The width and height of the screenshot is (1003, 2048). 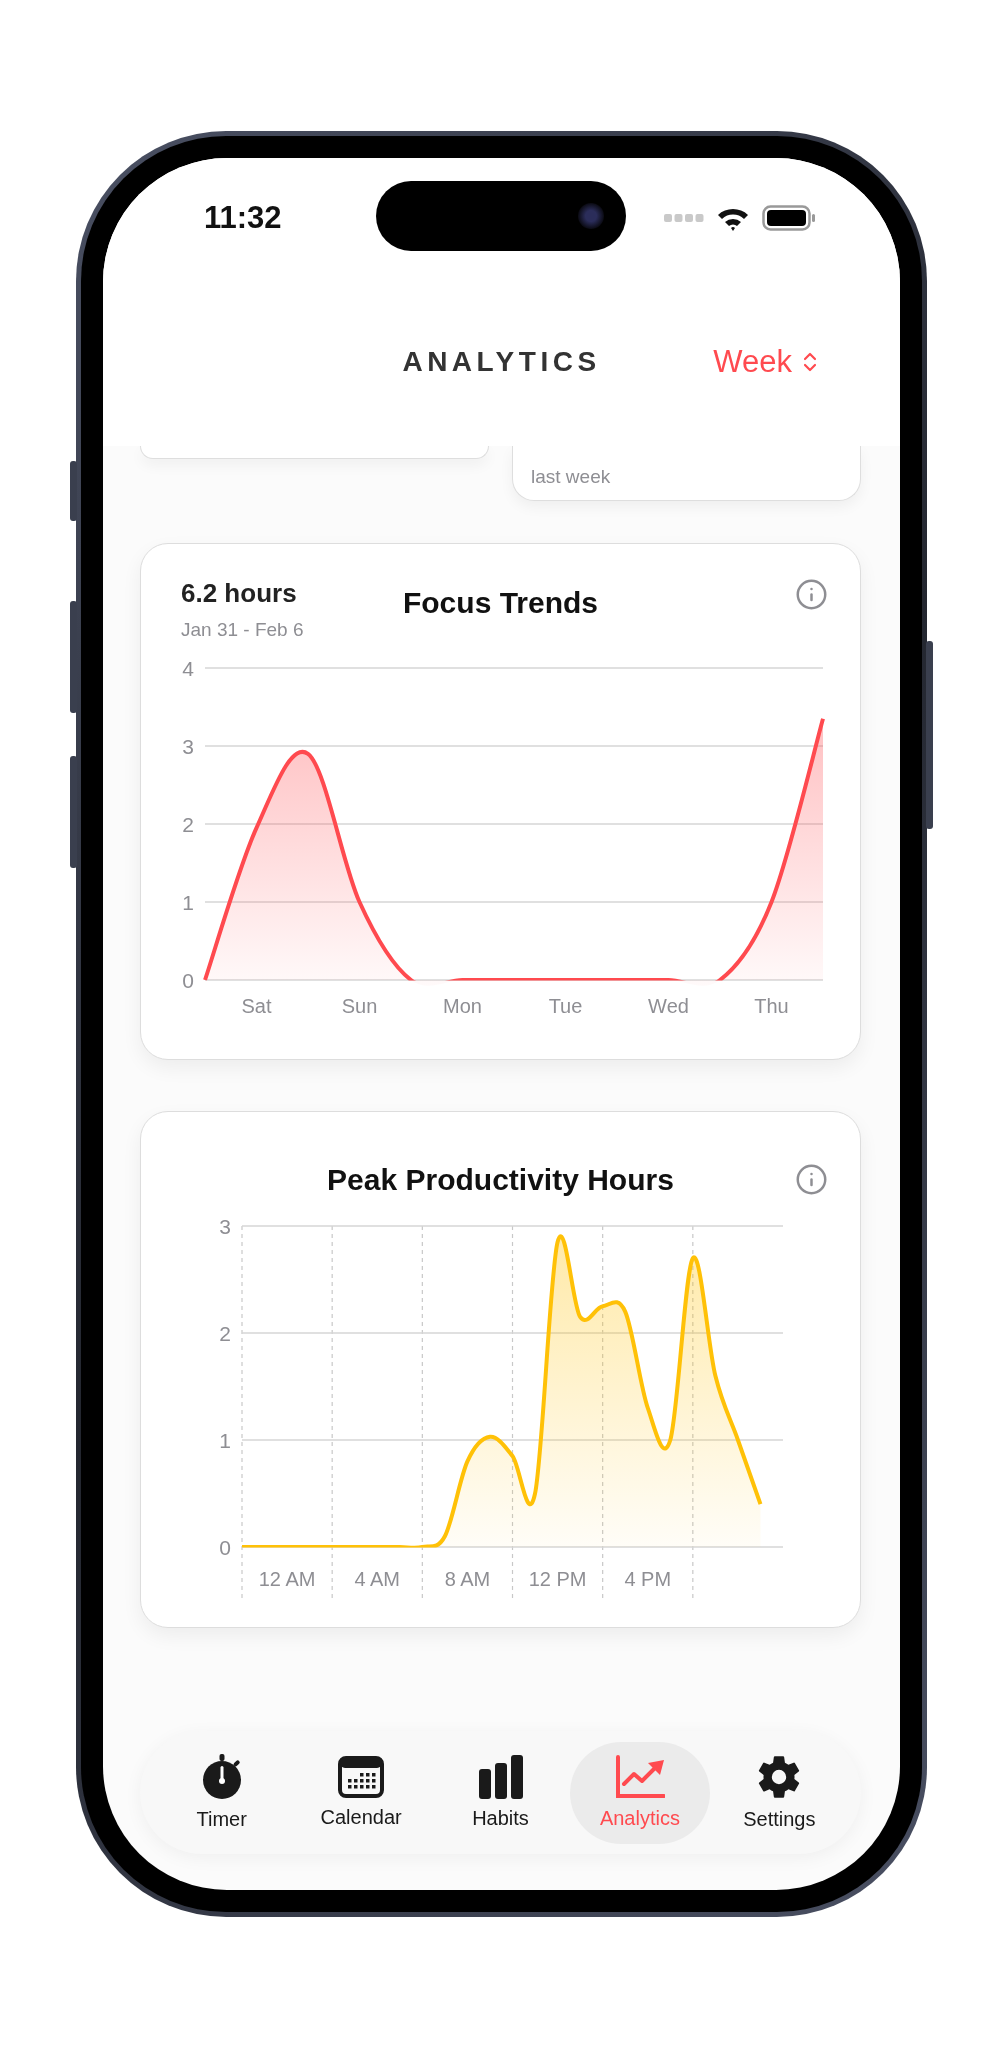 I want to click on x-axis-label: Mon, so click(x=462, y=1006).